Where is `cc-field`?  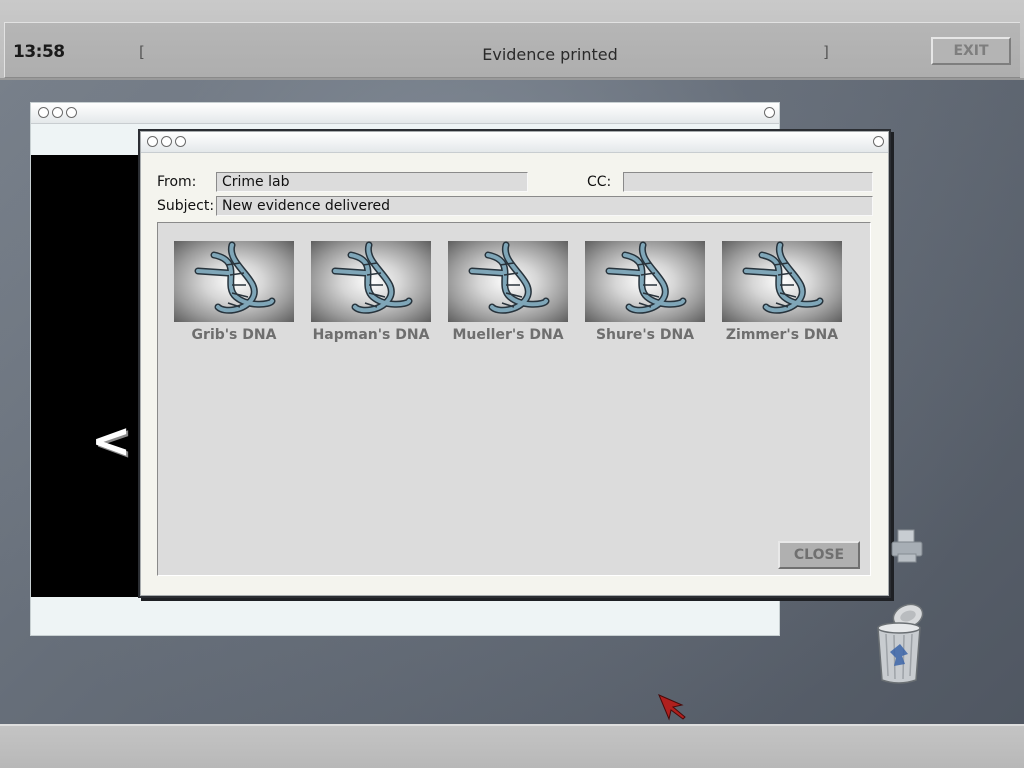 cc-field is located at coordinates (748, 182).